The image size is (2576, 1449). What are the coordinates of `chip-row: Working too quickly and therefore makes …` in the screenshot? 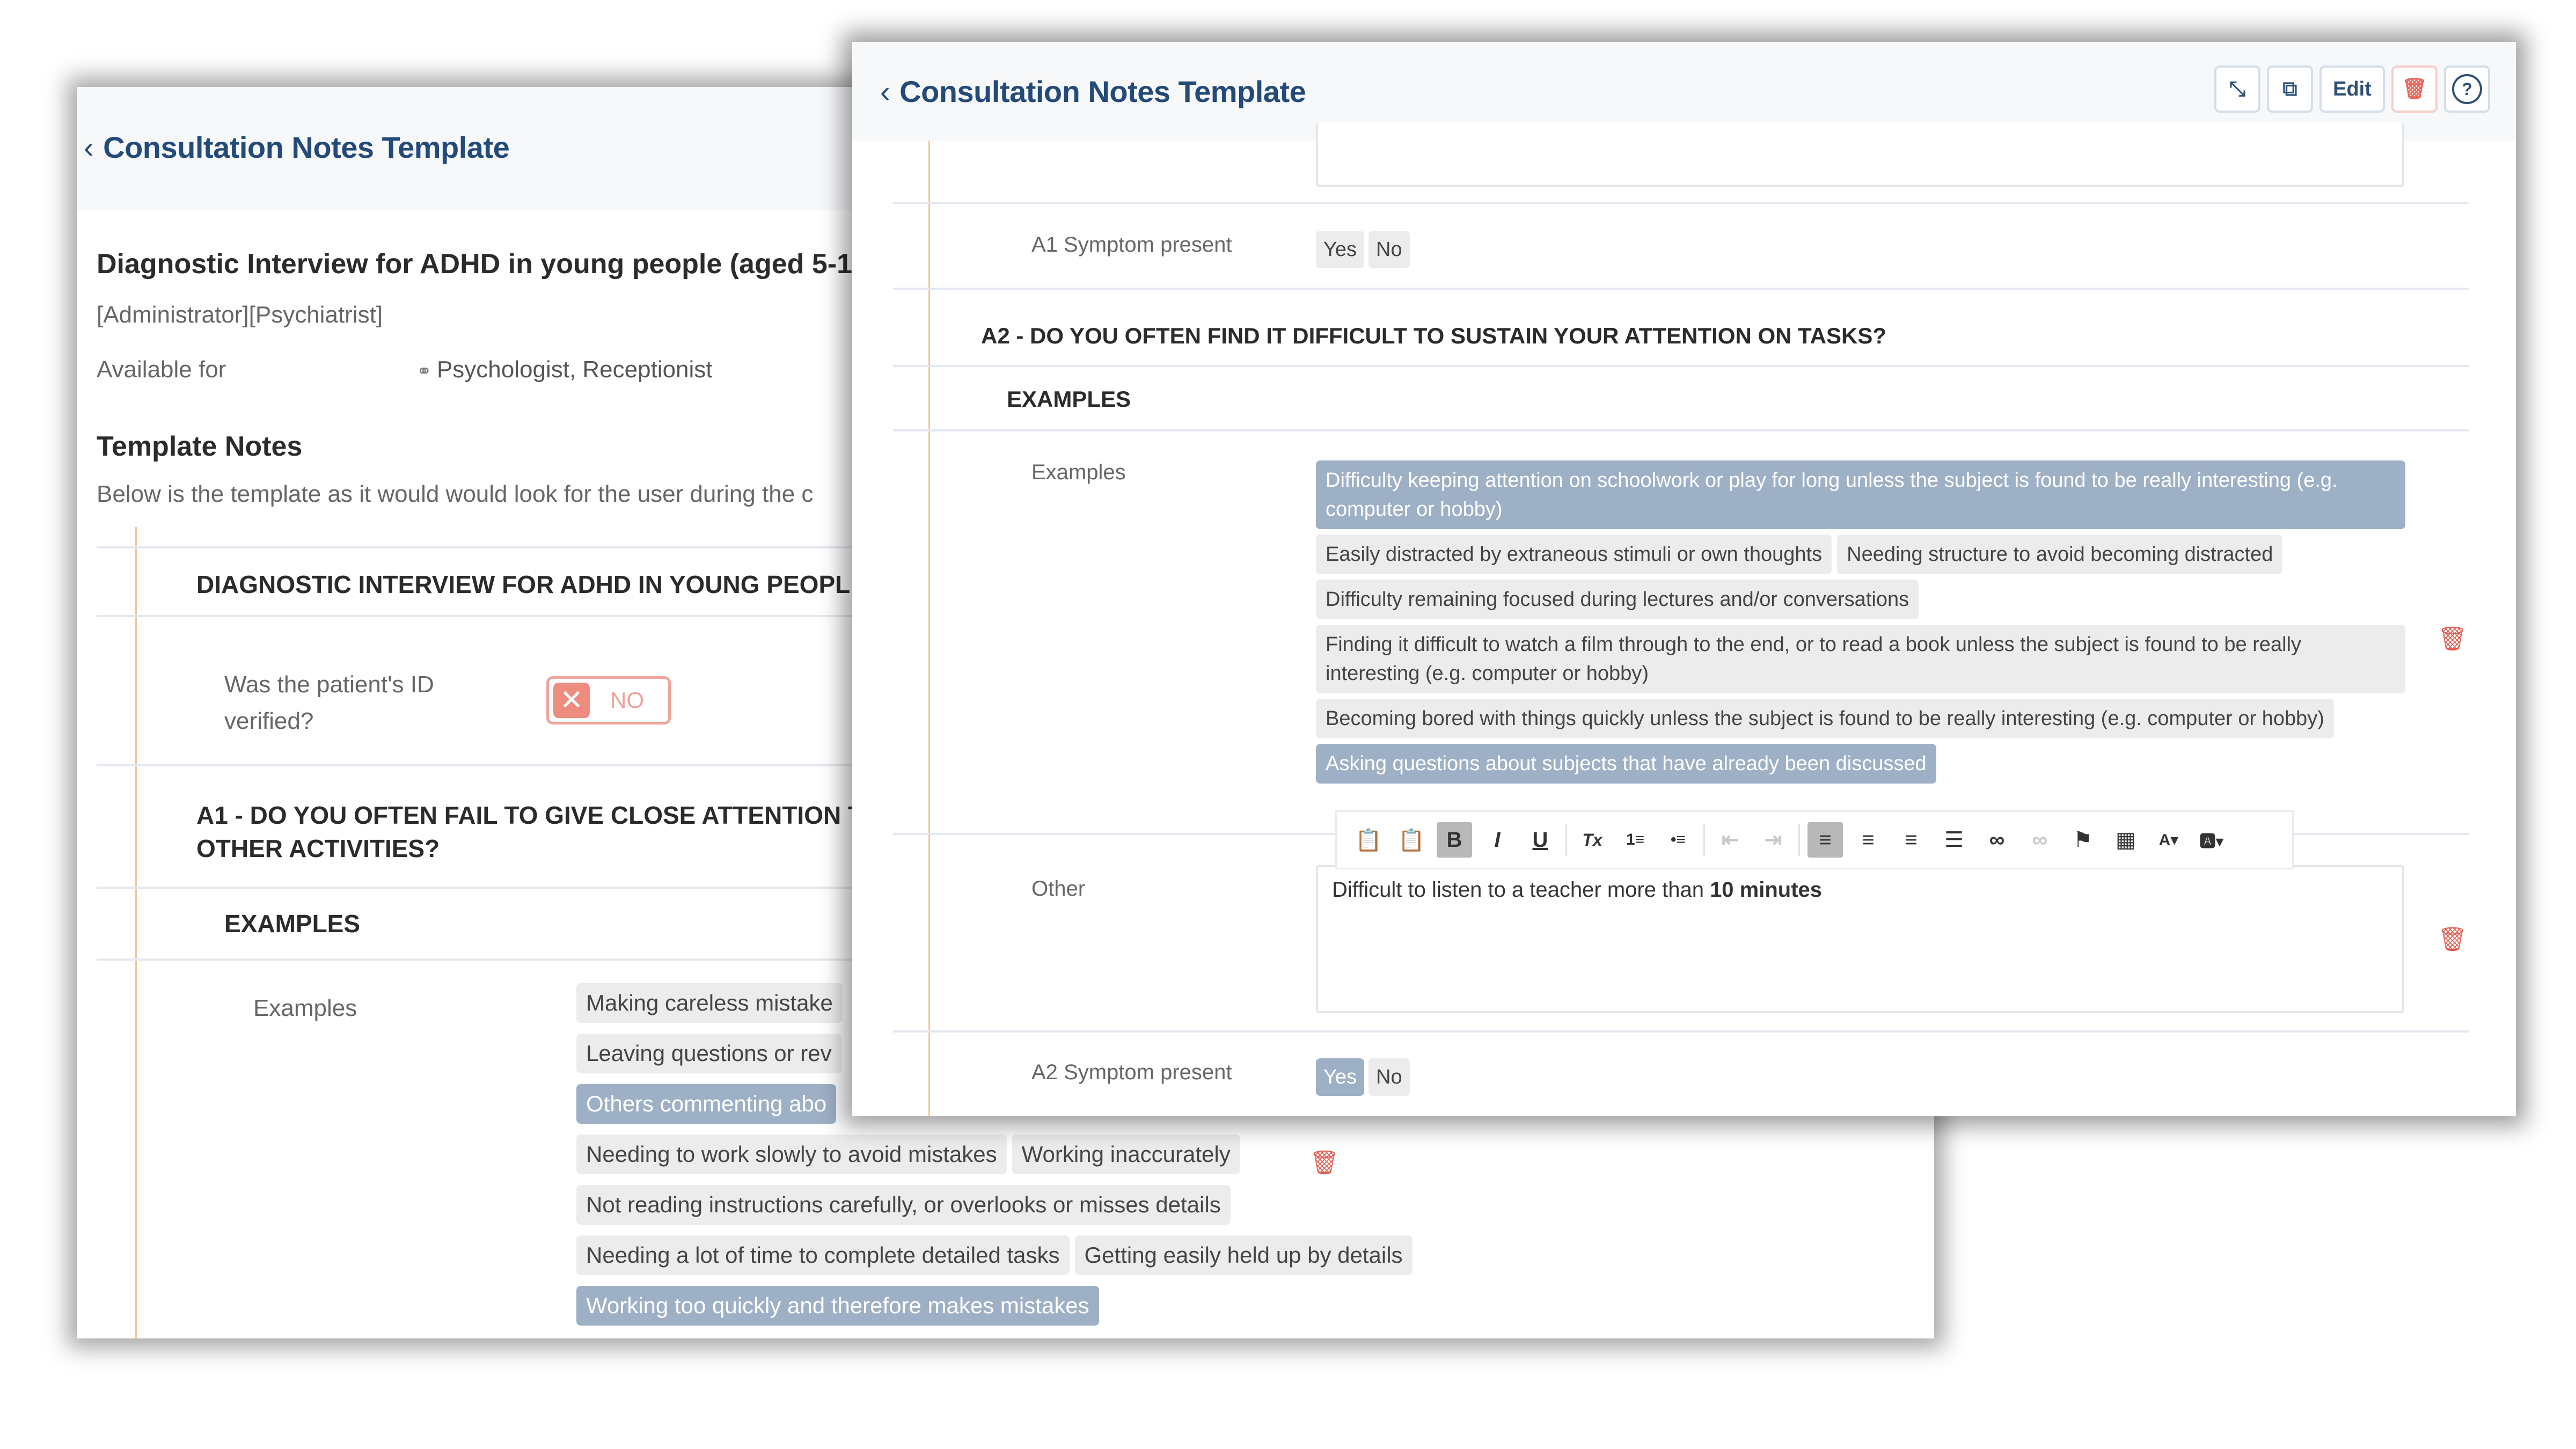 It's located at (1166, 1306).